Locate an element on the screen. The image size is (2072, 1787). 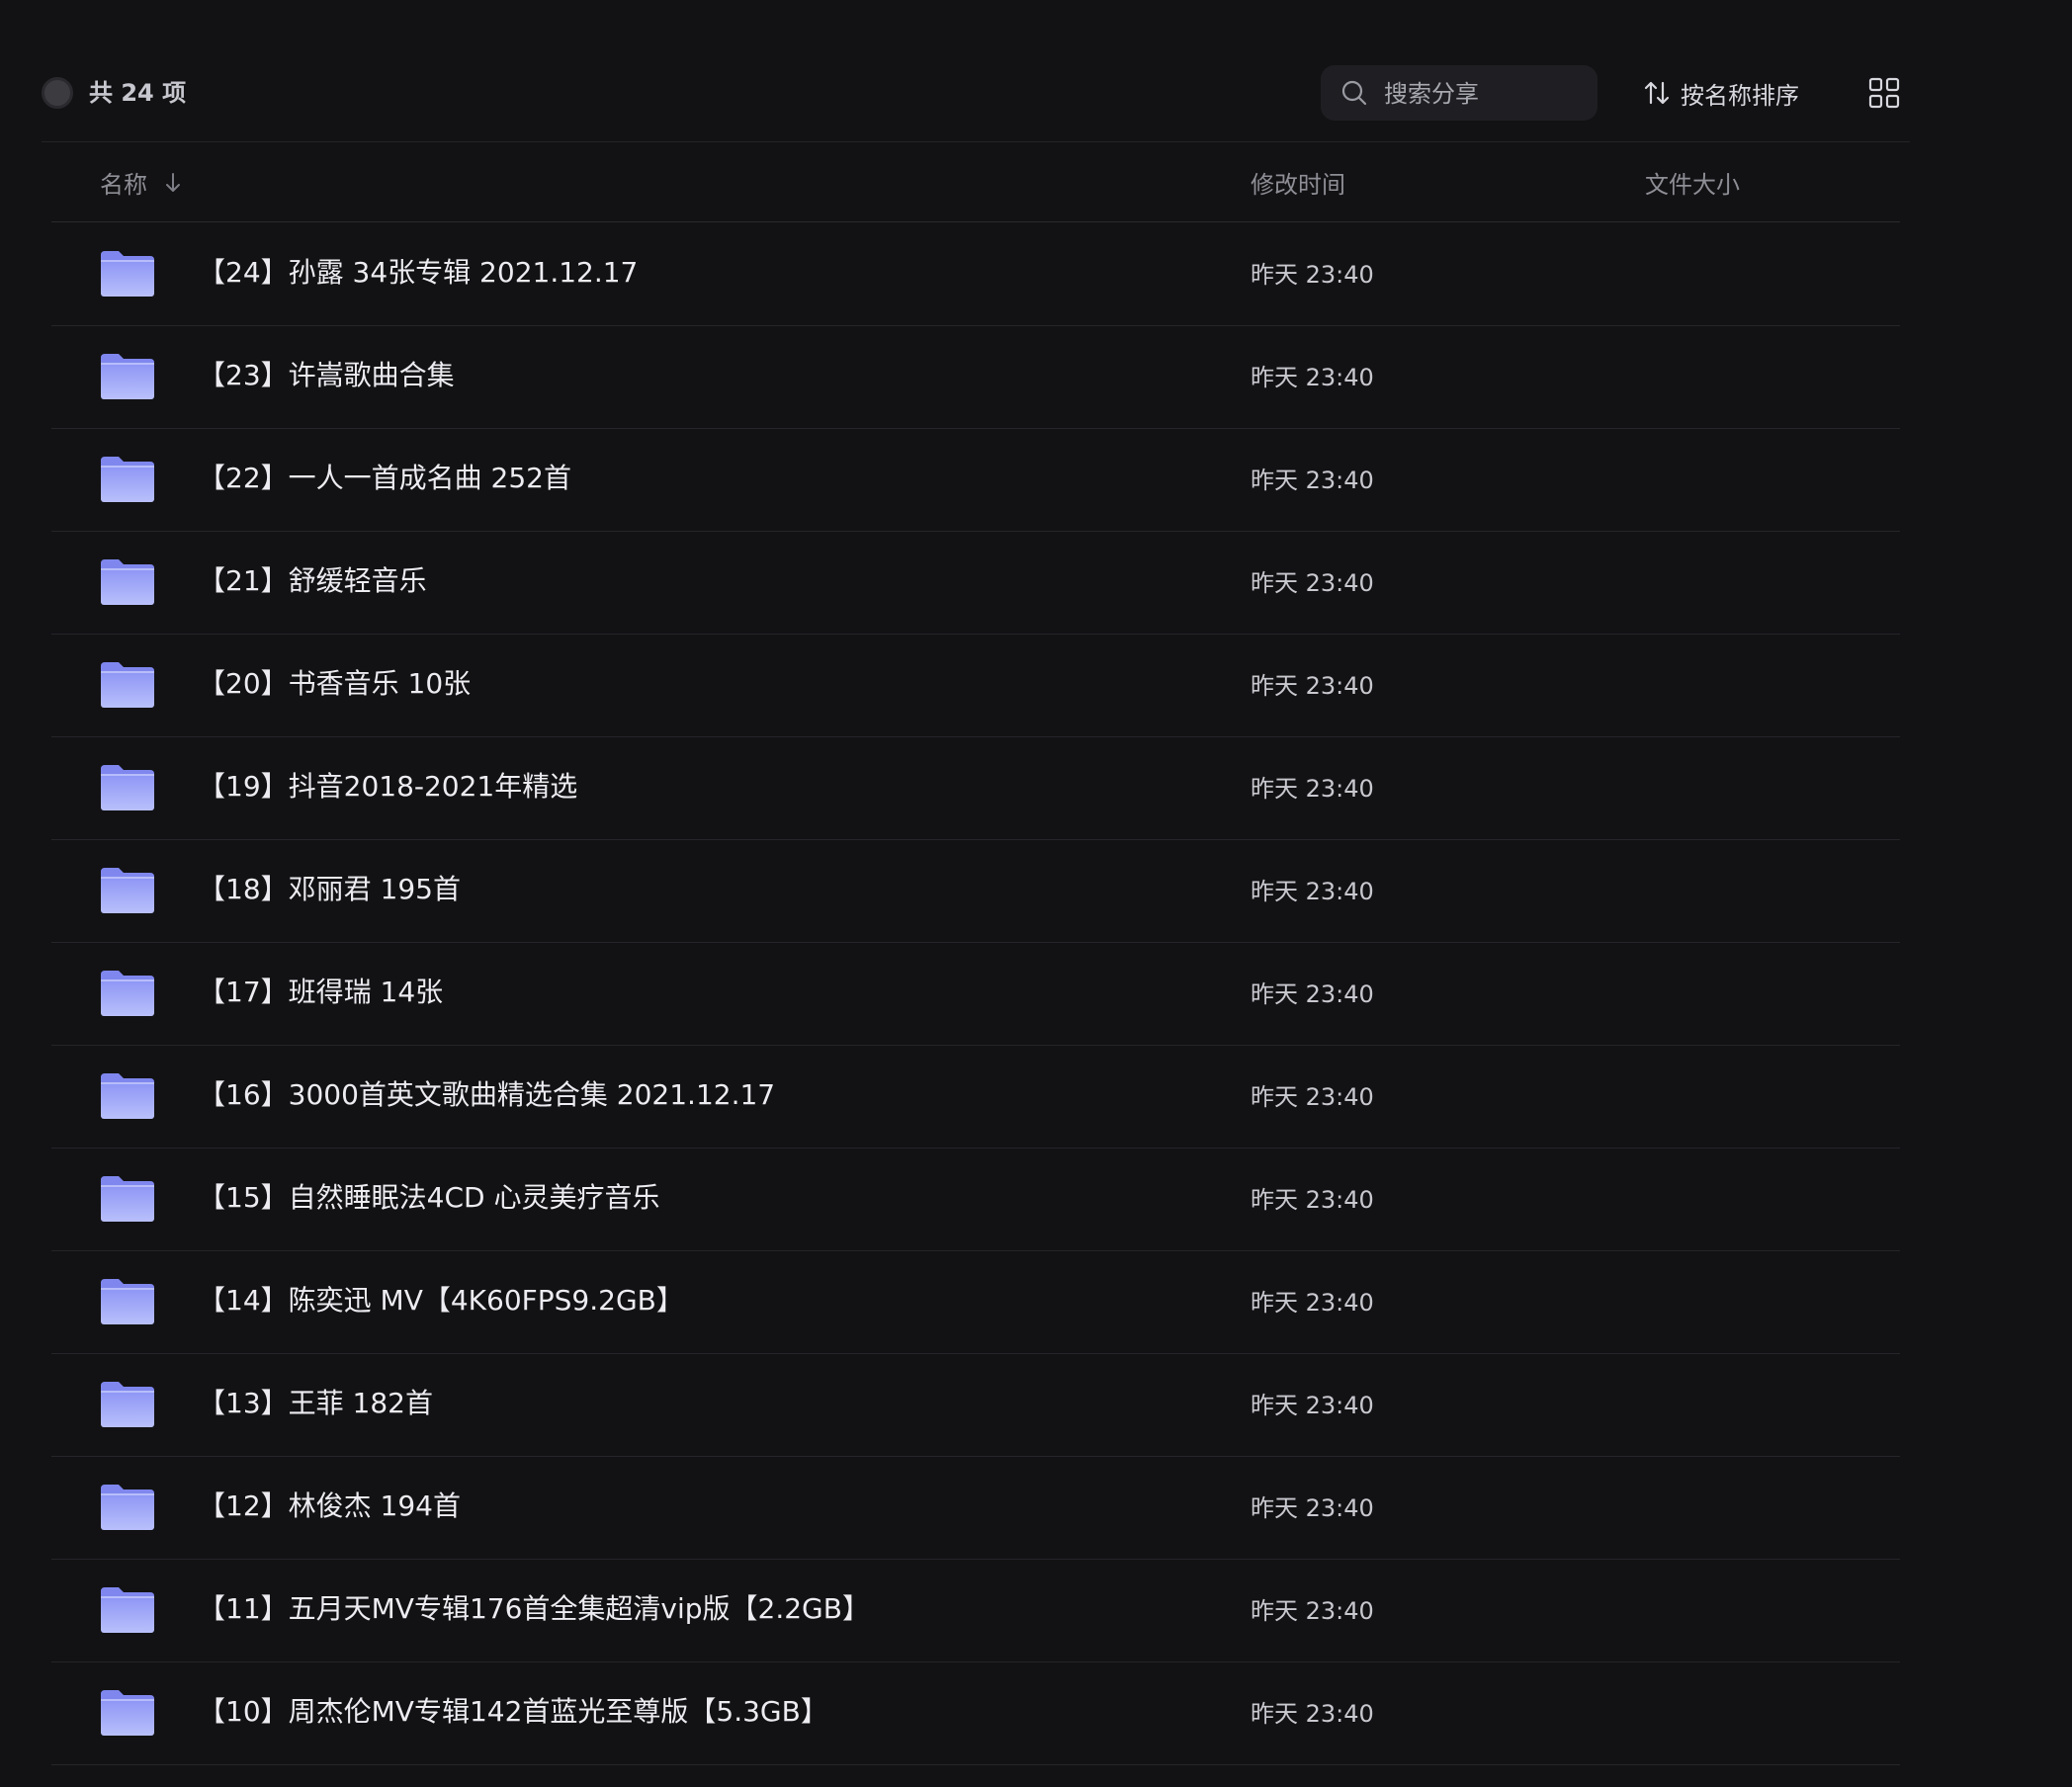
table-row: 【16】3000首英文歌曲精选合集 2021.12.17 昨天 23:40 is located at coordinates (975, 1097).